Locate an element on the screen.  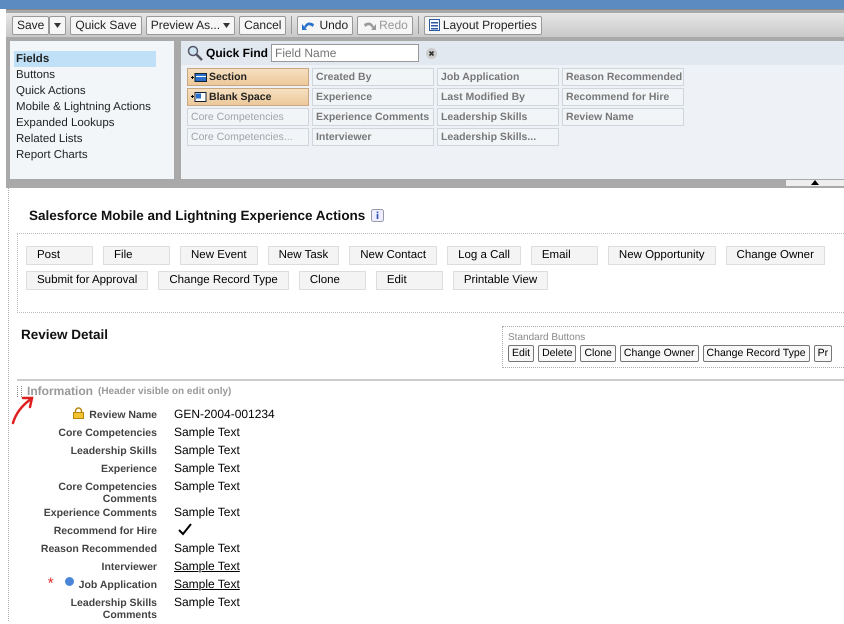
action-button: Printable View is located at coordinates (500, 280).